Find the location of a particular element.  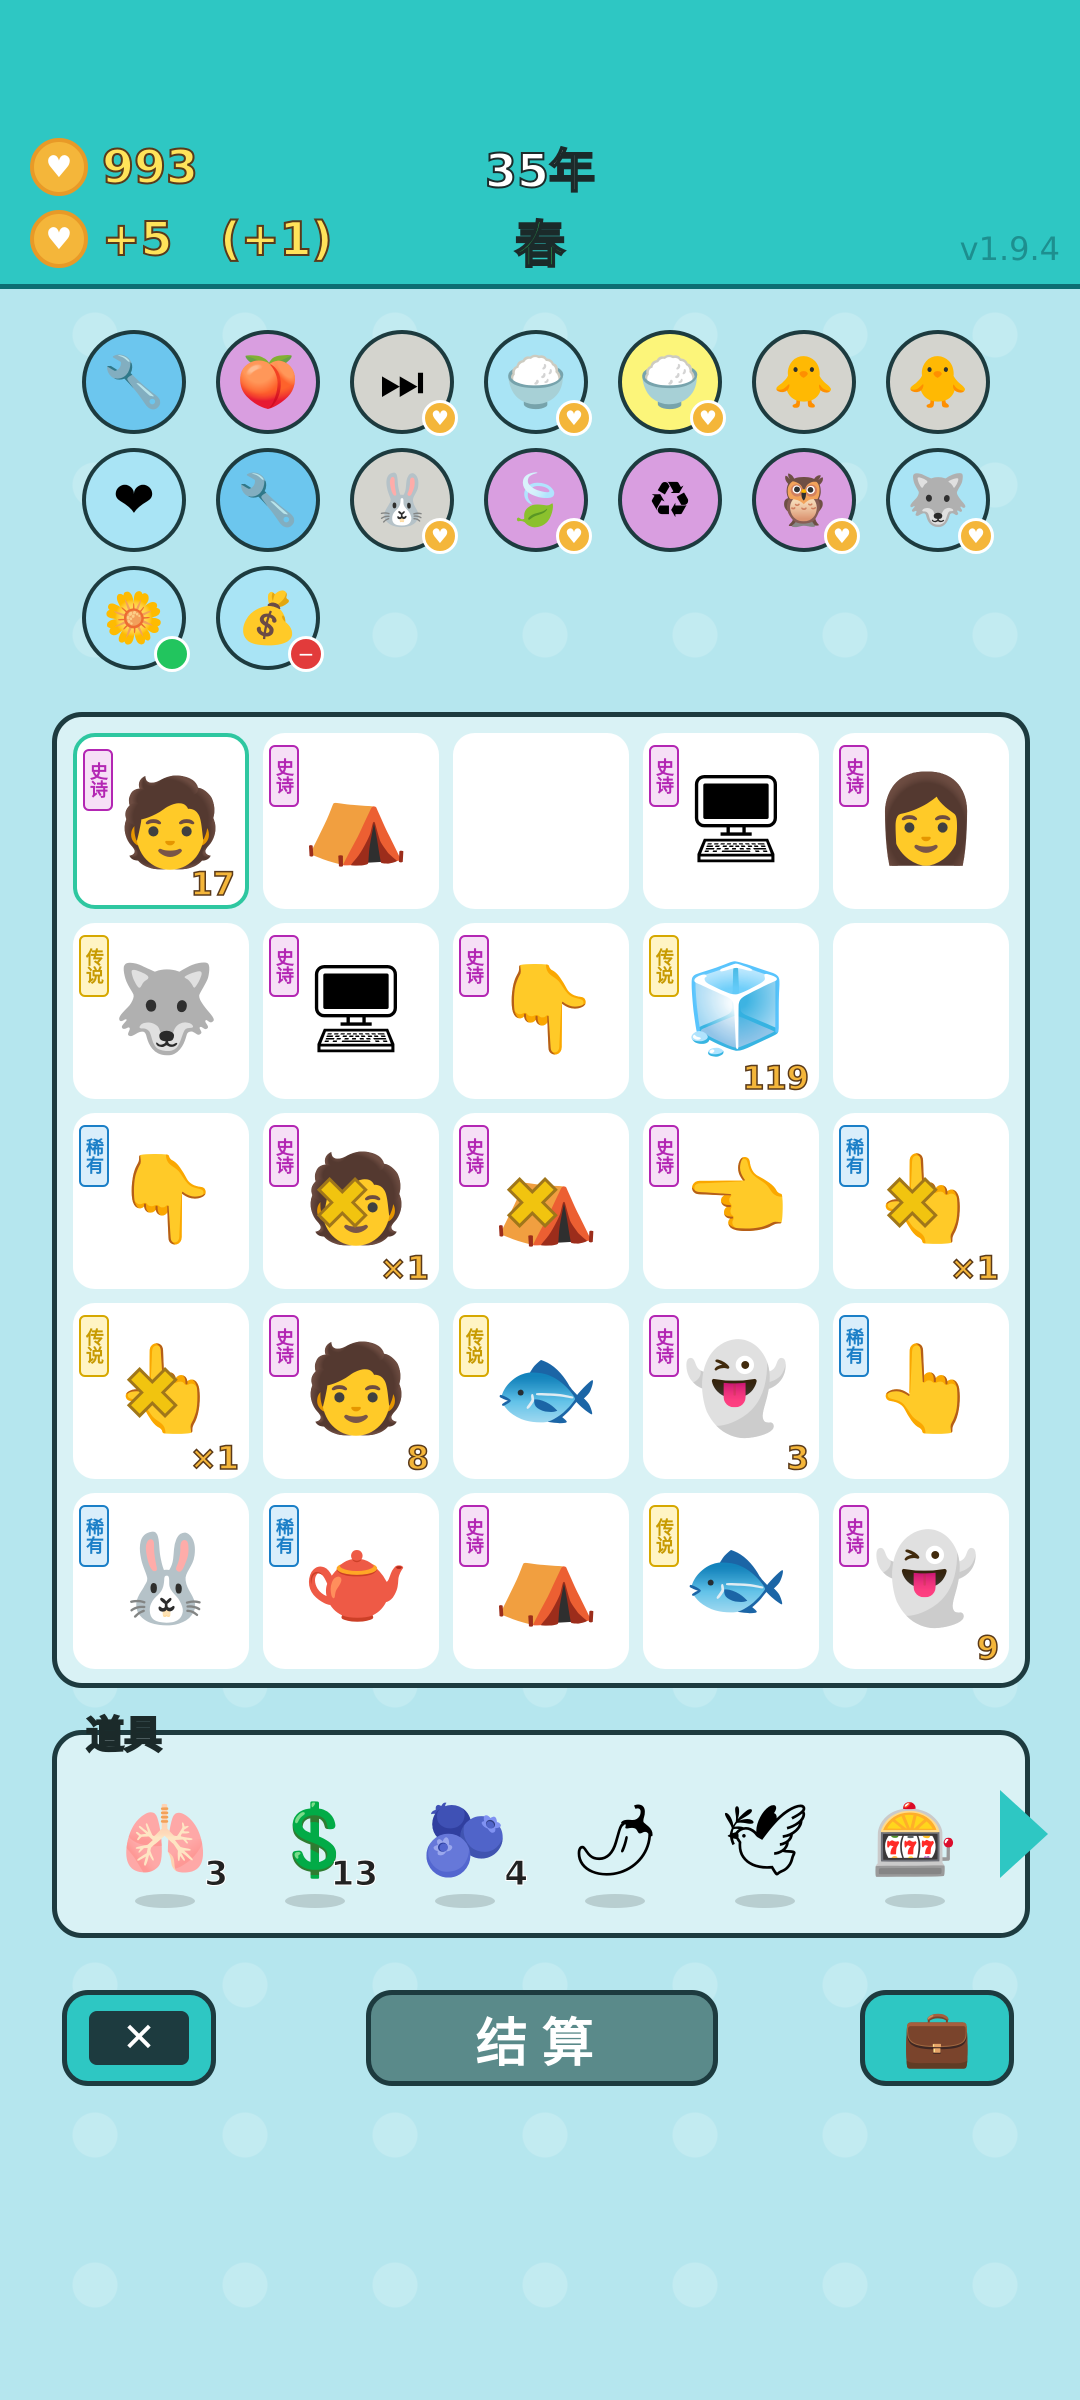

symbol-icon: 👻 is located at coordinates (736, 1388).